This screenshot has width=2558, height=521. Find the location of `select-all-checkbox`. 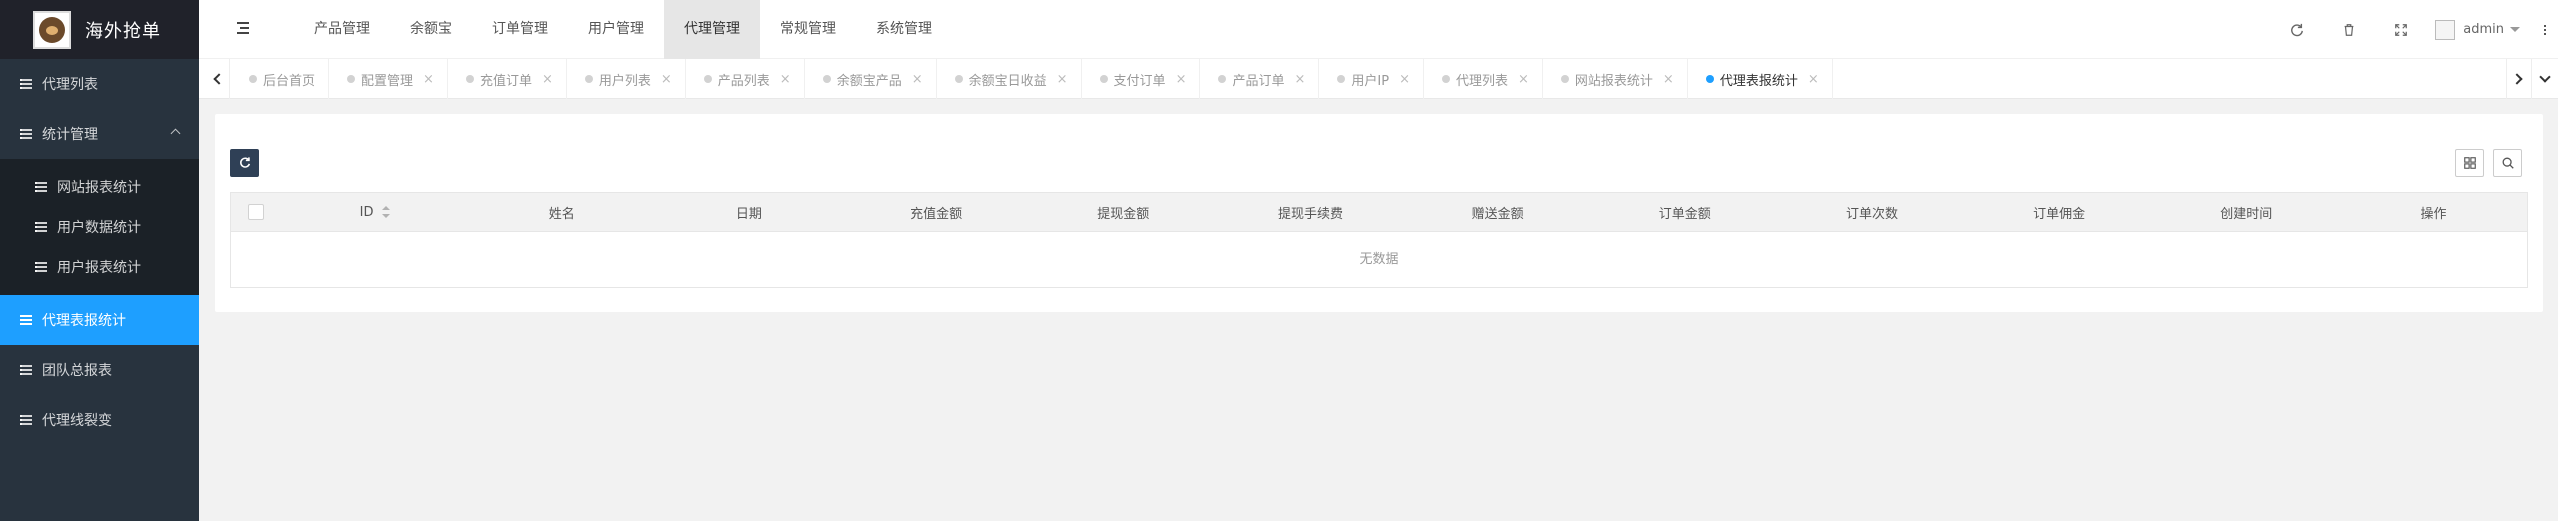

select-all-checkbox is located at coordinates (256, 212).